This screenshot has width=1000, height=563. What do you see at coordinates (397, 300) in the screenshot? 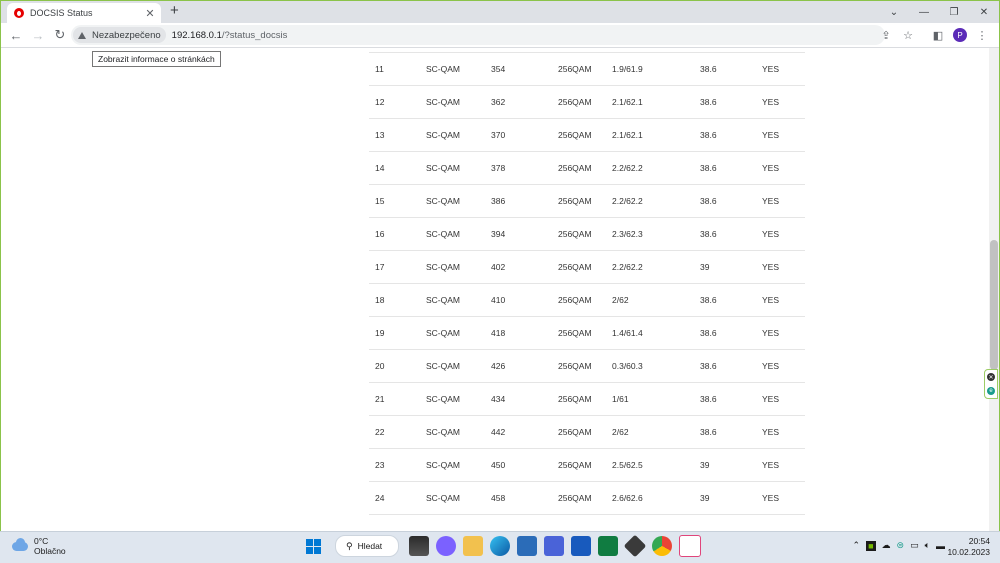
I see `channel-id-cell: 18` at bounding box center [397, 300].